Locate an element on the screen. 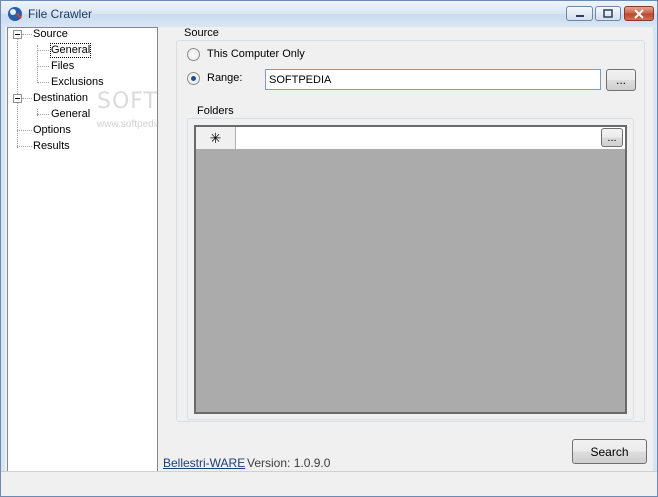 The height and width of the screenshot is (497, 658). this-computer-label: This Computer Only is located at coordinates (256, 54).